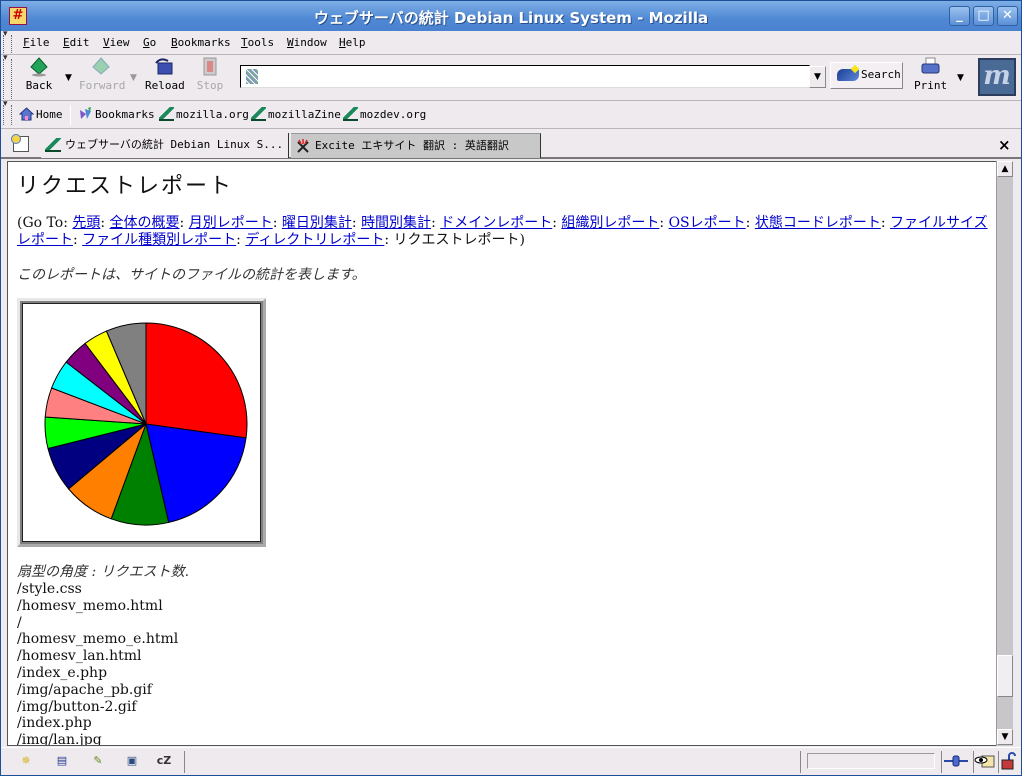  Describe the element at coordinates (68, 78) in the screenshot. I see `back-history-dropdown: ▼` at that location.